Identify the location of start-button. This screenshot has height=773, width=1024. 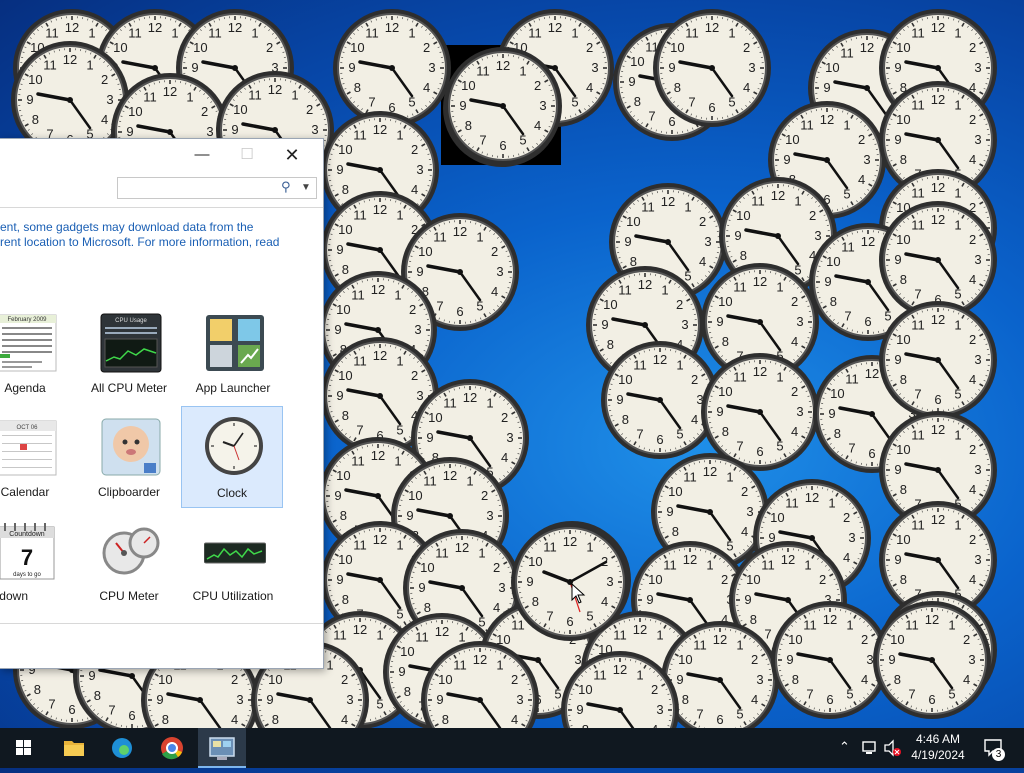
(24, 748).